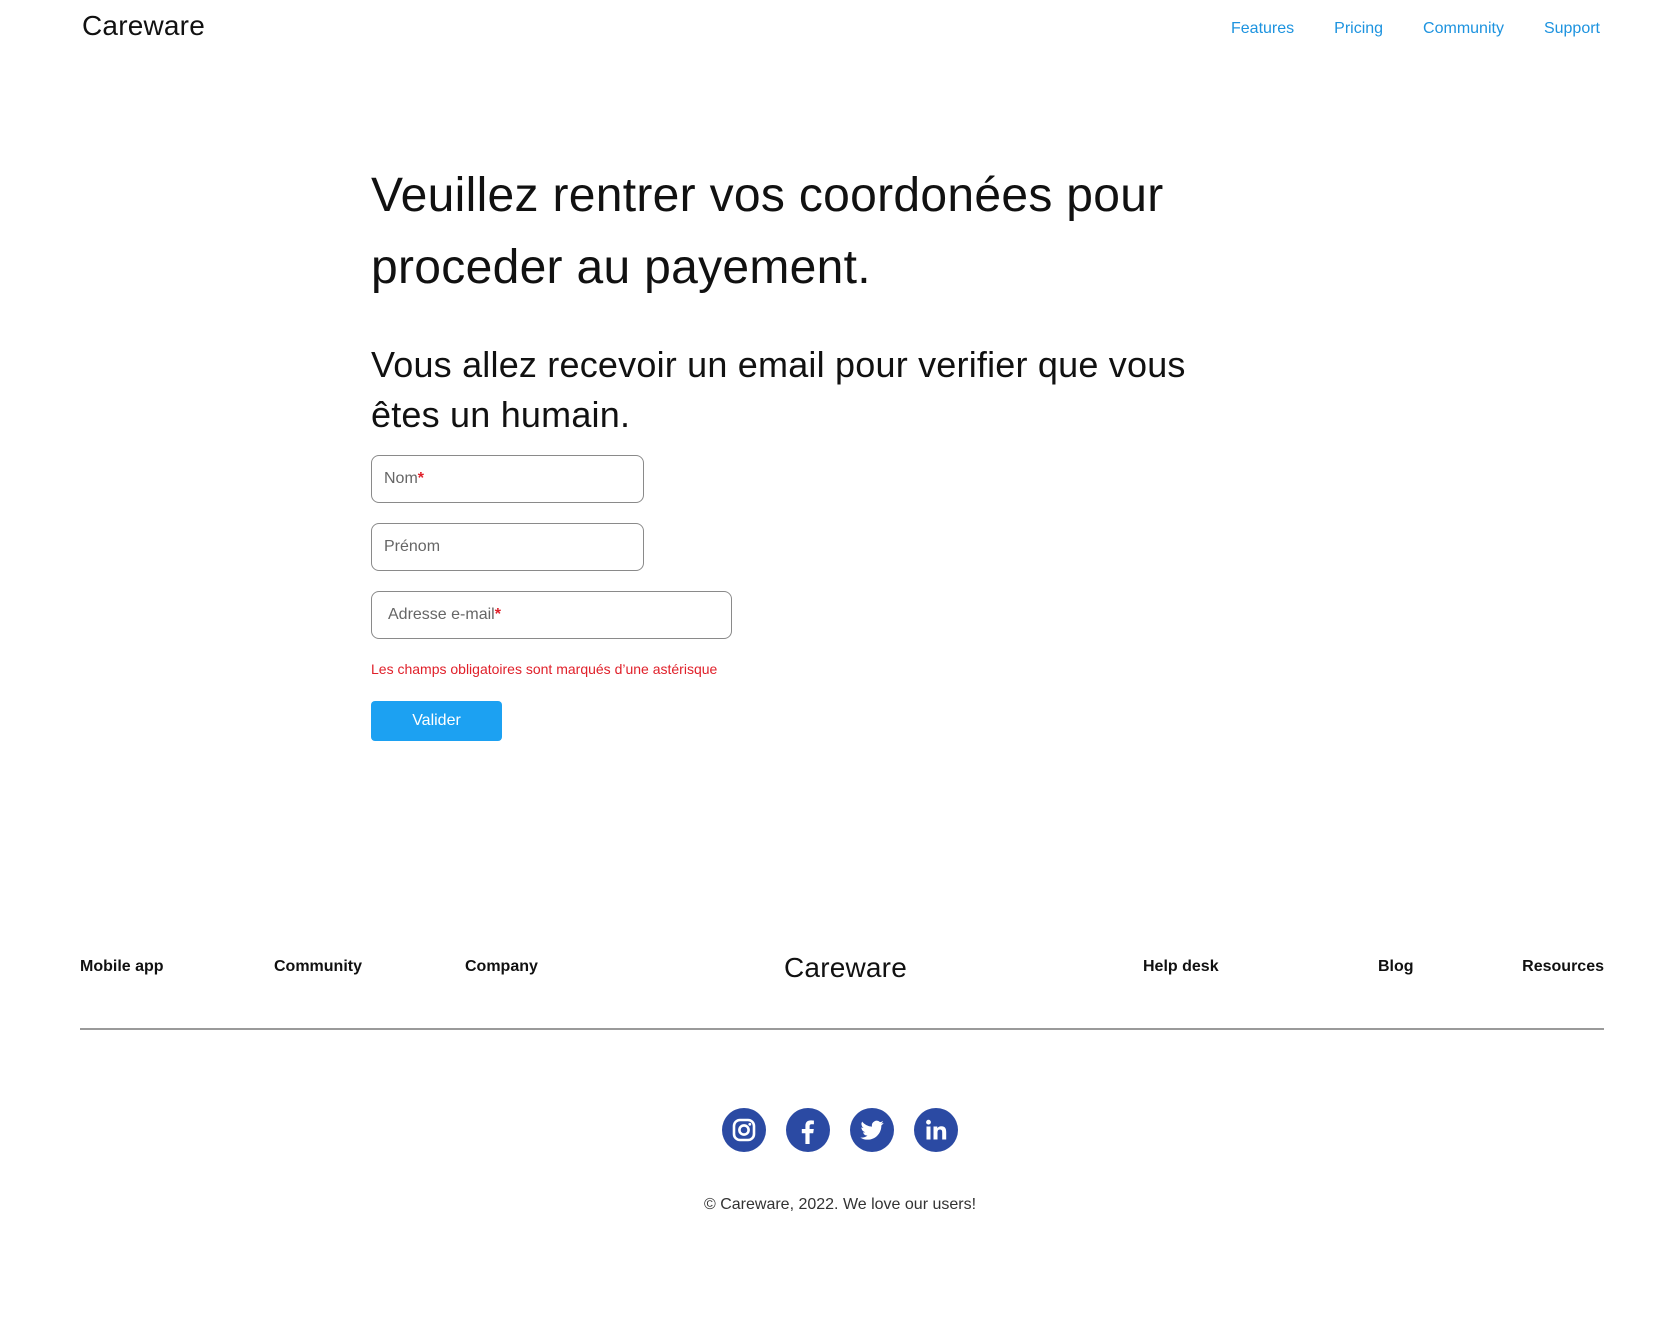 Image resolution: width=1680 pixels, height=1334 pixels. Describe the element at coordinates (1563, 967) in the screenshot. I see `footer-link-resources: Resources` at that location.